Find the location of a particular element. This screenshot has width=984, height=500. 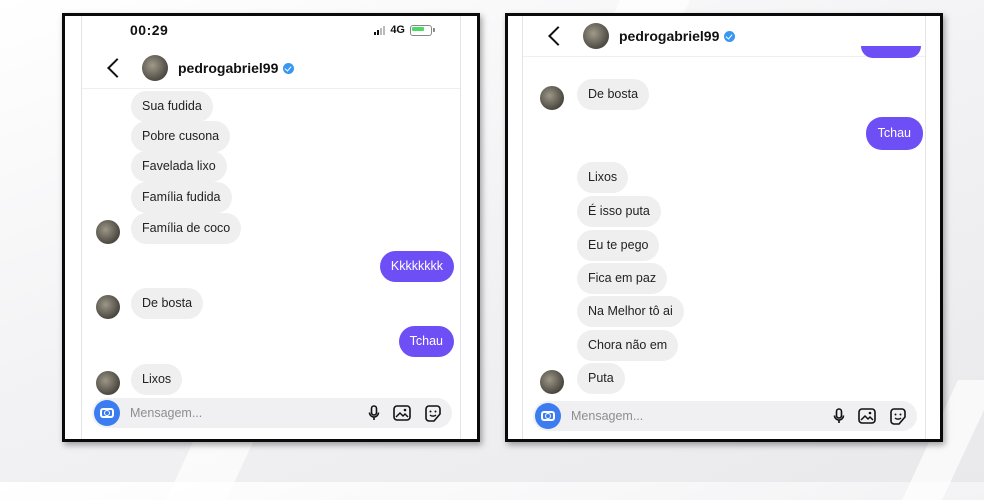

incoming-message: Chora não em is located at coordinates (628, 345).